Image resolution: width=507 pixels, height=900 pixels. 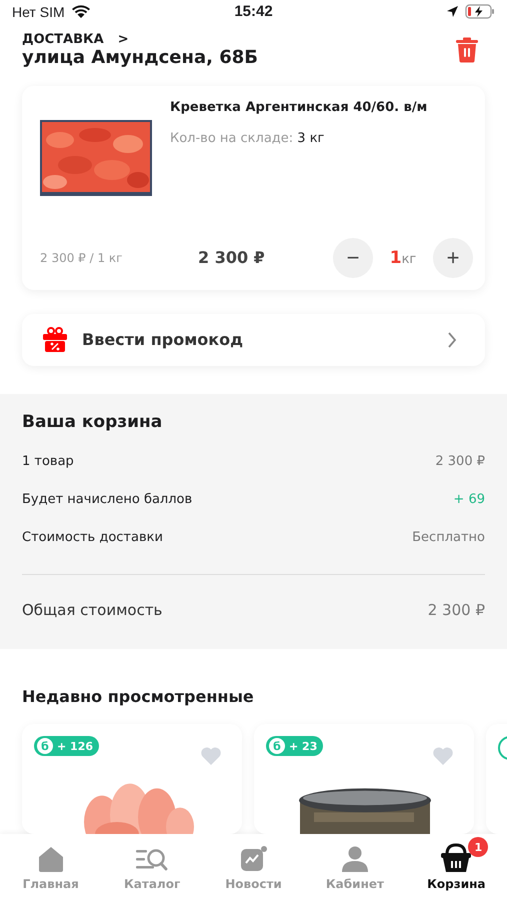 What do you see at coordinates (460, 461) in the screenshot?
I see `summary-value: 2 300 ₽` at bounding box center [460, 461].